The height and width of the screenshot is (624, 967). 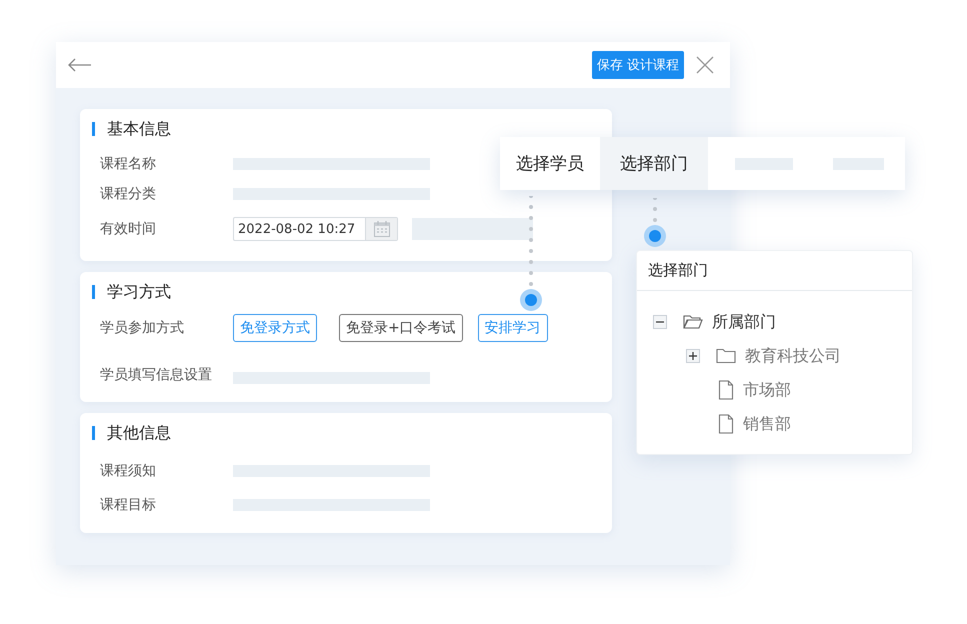 What do you see at coordinates (767, 424) in the screenshot?
I see `tree-item: 销售部` at bounding box center [767, 424].